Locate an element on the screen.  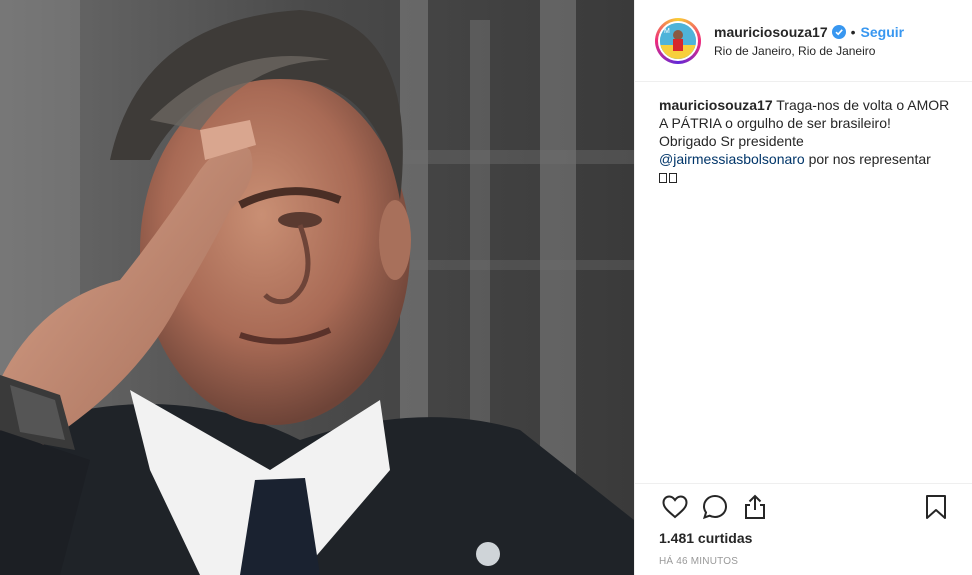
share-button is located at coordinates (755, 507).